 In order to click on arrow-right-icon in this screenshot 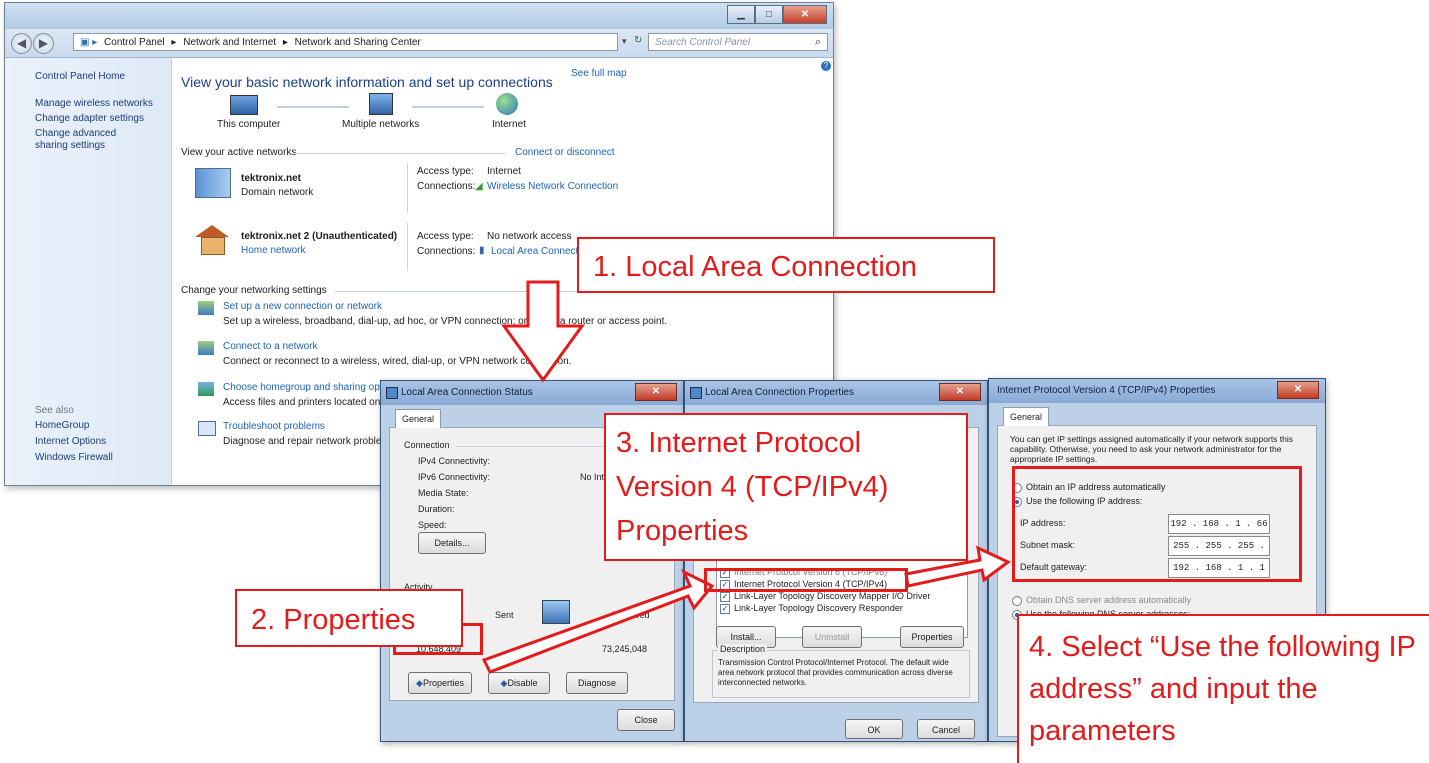, I will do `click(598, 621)`.